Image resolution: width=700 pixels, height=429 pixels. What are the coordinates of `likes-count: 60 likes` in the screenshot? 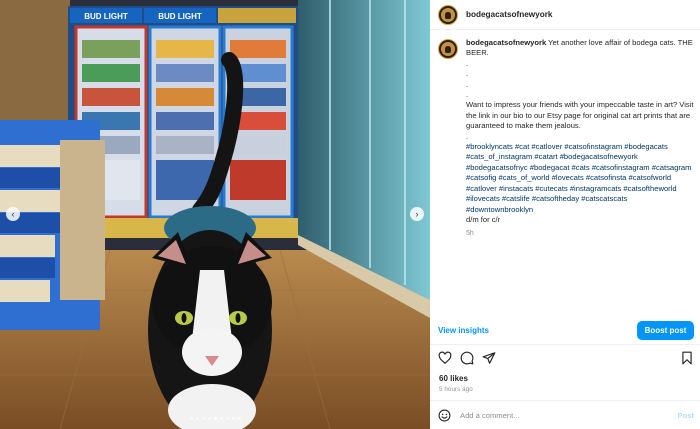 It's located at (453, 378).